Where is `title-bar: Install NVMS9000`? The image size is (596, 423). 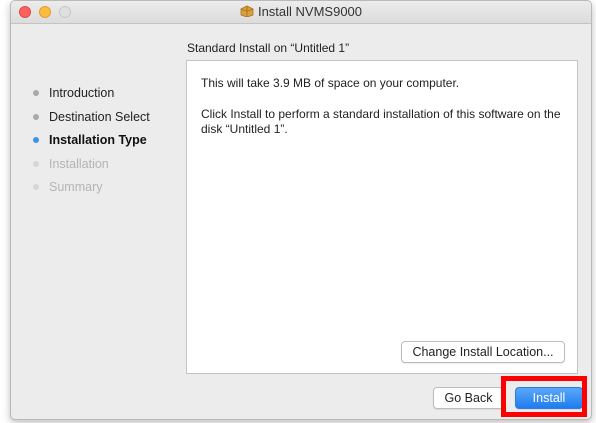
title-bar: Install NVMS9000 is located at coordinates (301, 12).